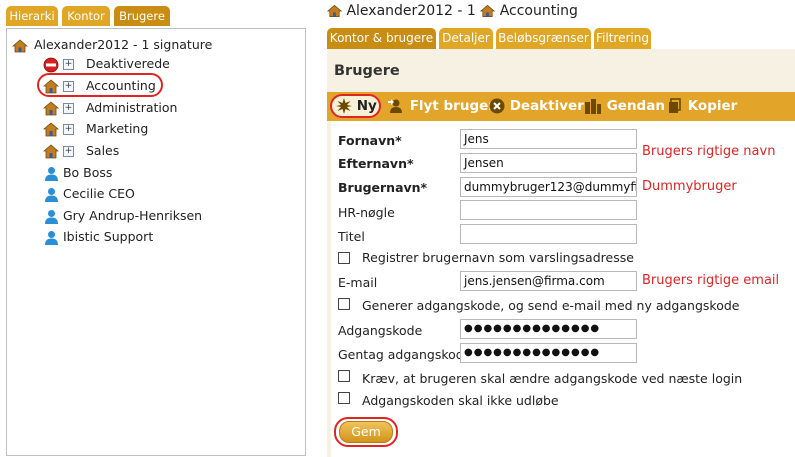 The width and height of the screenshot is (795, 457). What do you see at coordinates (675, 105) in the screenshot?
I see `copy-icon` at bounding box center [675, 105].